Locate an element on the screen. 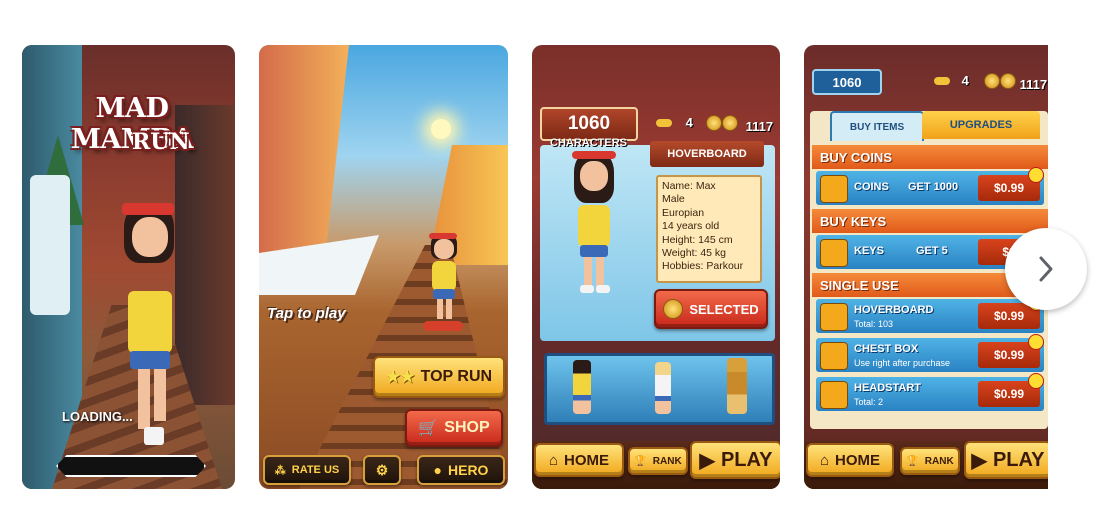 This screenshot has height=519, width=1099. chevron-right-icon is located at coordinates (1046, 269).